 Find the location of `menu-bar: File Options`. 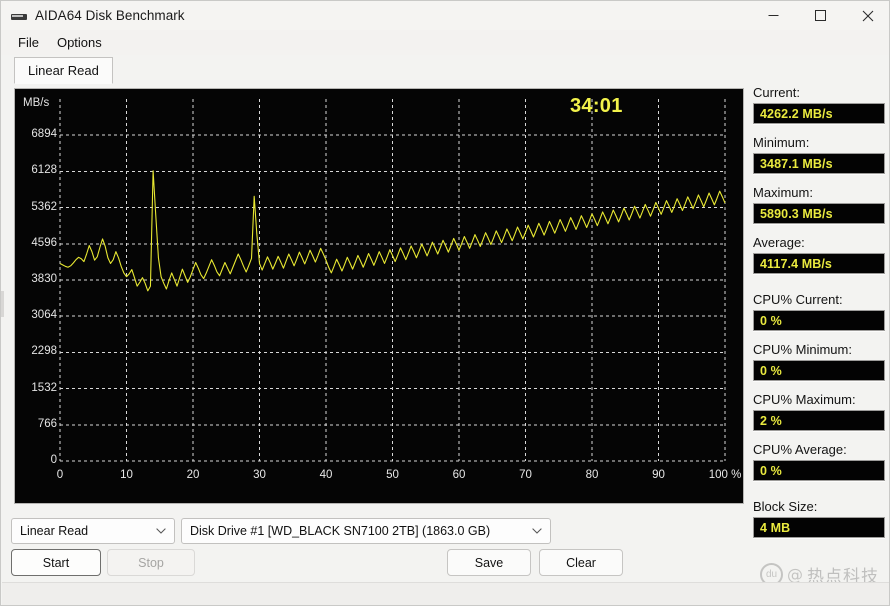

menu-bar: File Options is located at coordinates (445, 42).